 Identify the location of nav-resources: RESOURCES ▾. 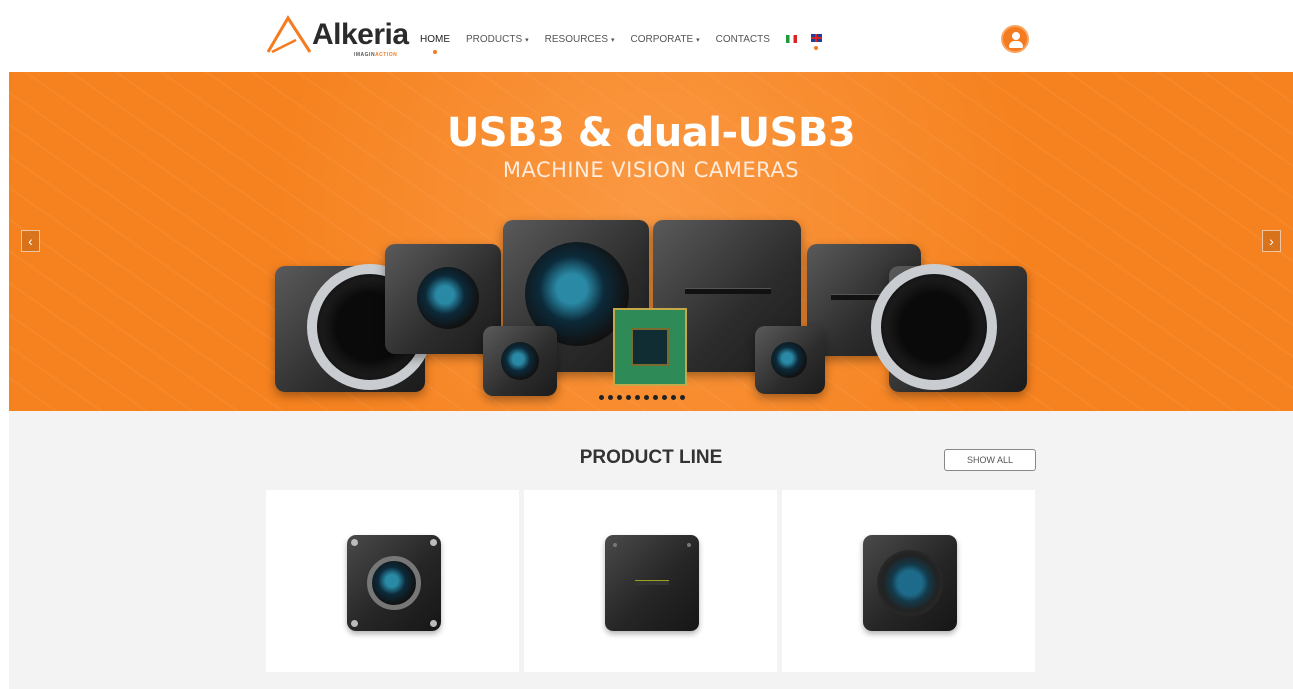
(580, 39).